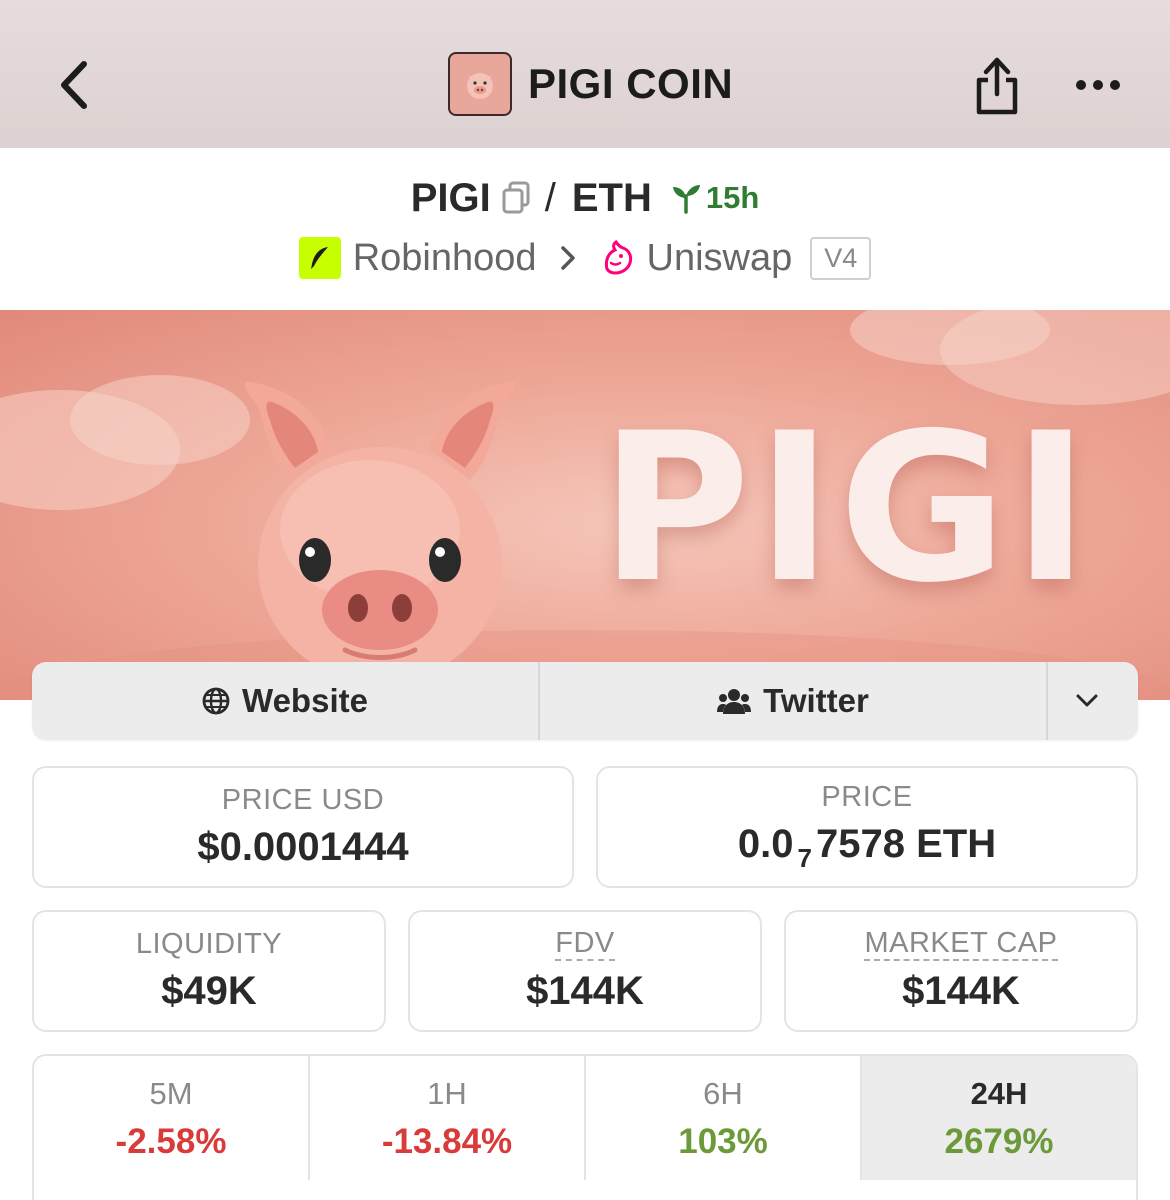  What do you see at coordinates (303, 847) in the screenshot?
I see `price-usd-value: $0.0001444` at bounding box center [303, 847].